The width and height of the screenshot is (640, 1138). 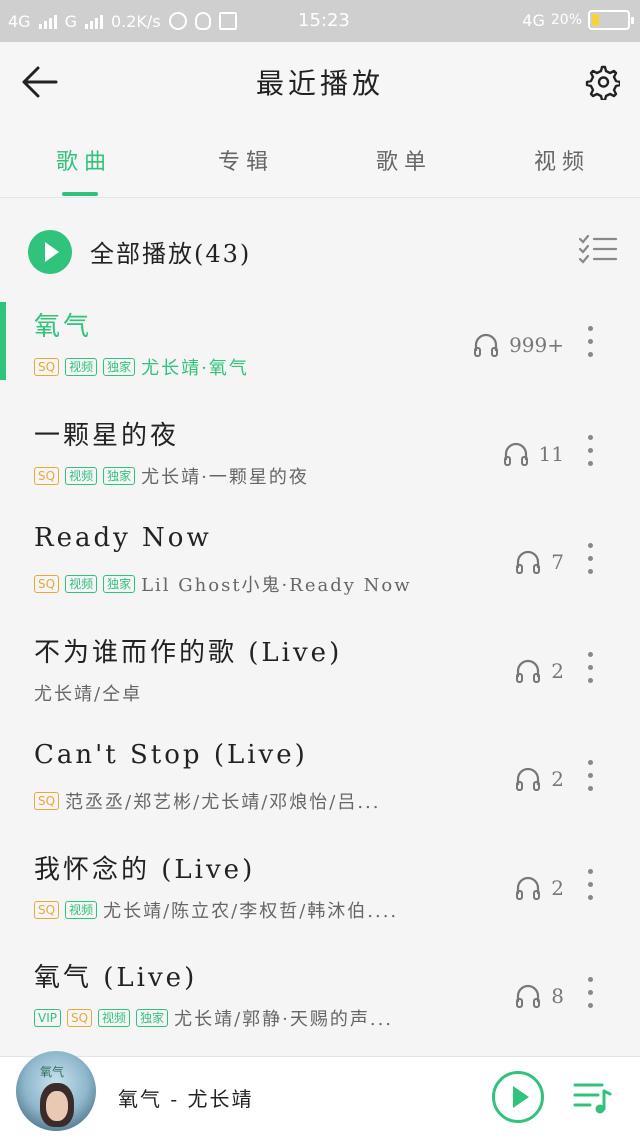 I want to click on mini-player: 氧气 氧气 - 尤长靖, so click(x=320, y=1094).